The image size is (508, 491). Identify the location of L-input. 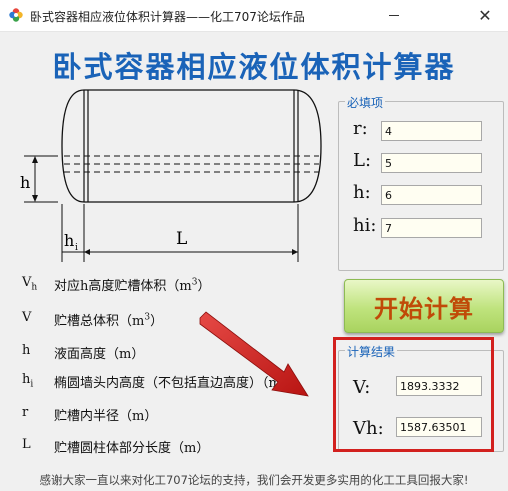
(431, 163).